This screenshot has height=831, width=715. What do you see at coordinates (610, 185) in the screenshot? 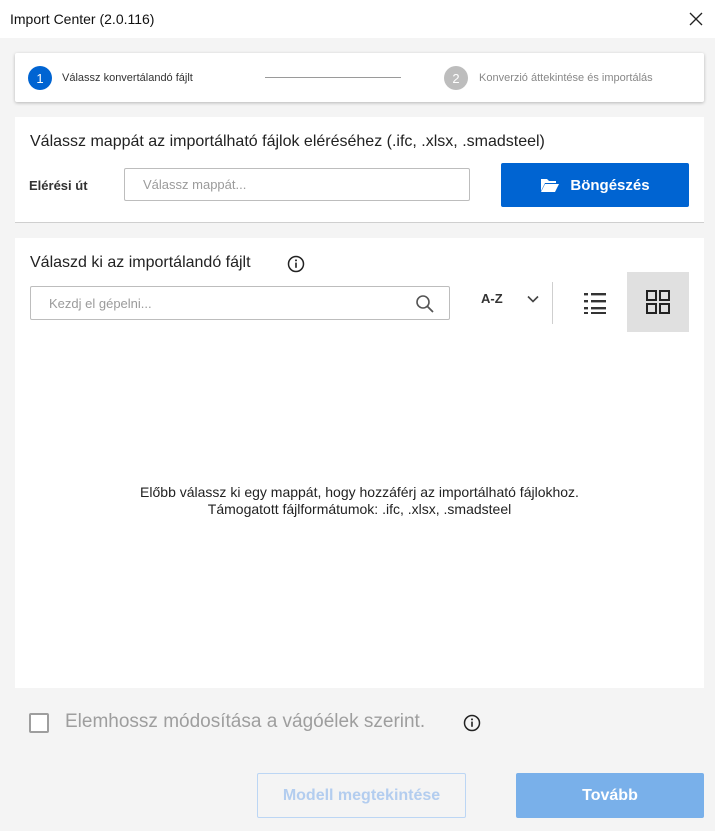
I see `browse-button-label: Böngészés` at bounding box center [610, 185].